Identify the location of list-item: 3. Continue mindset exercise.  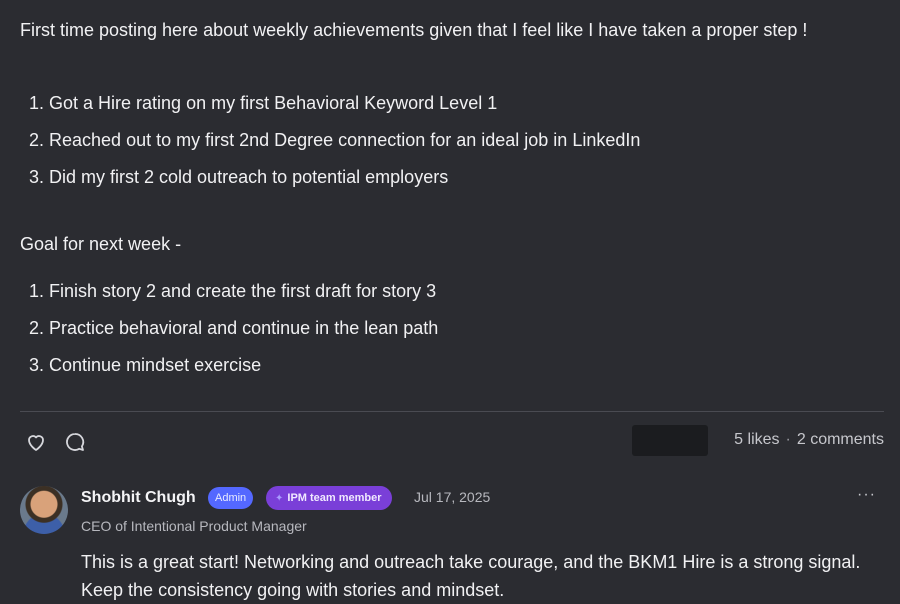
(145, 365).